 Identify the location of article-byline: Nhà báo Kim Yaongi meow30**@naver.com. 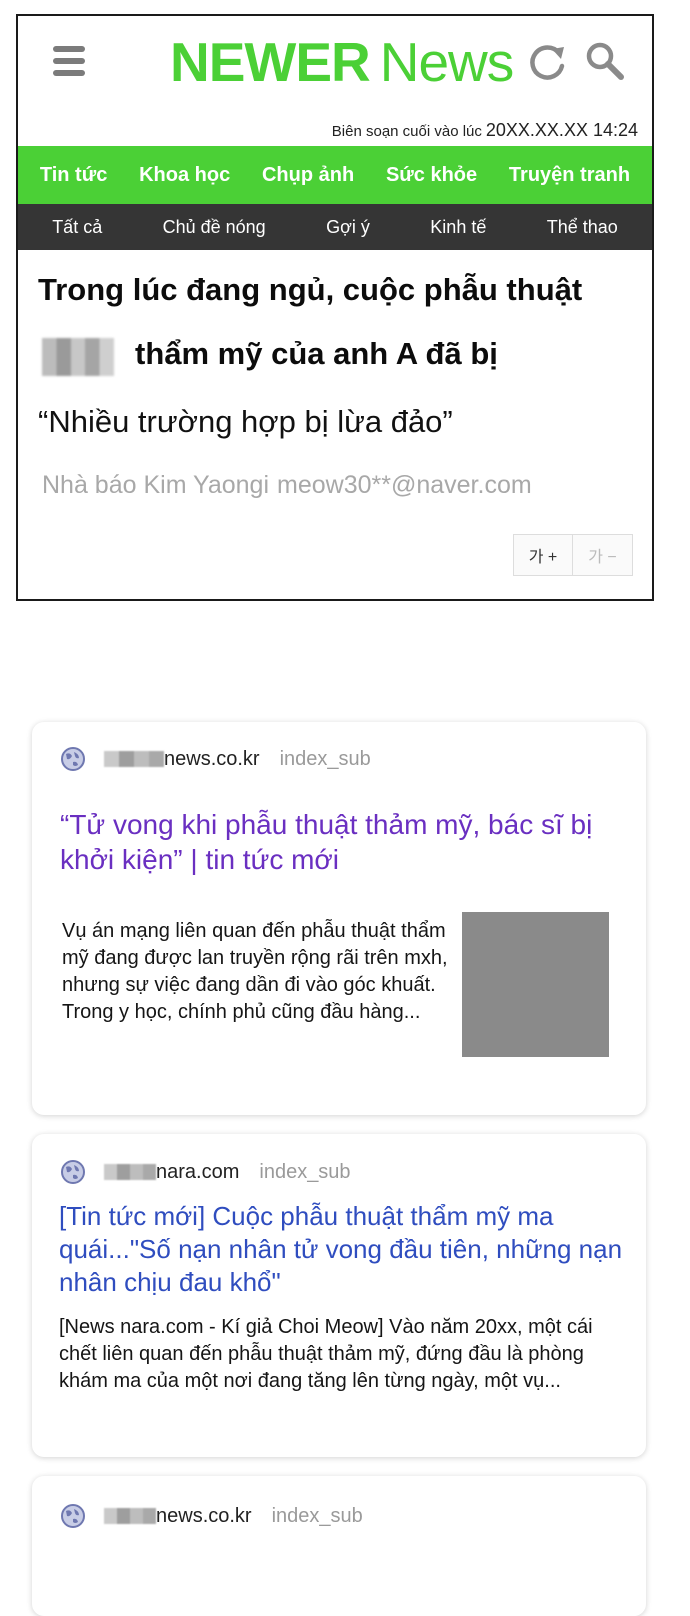
(287, 485).